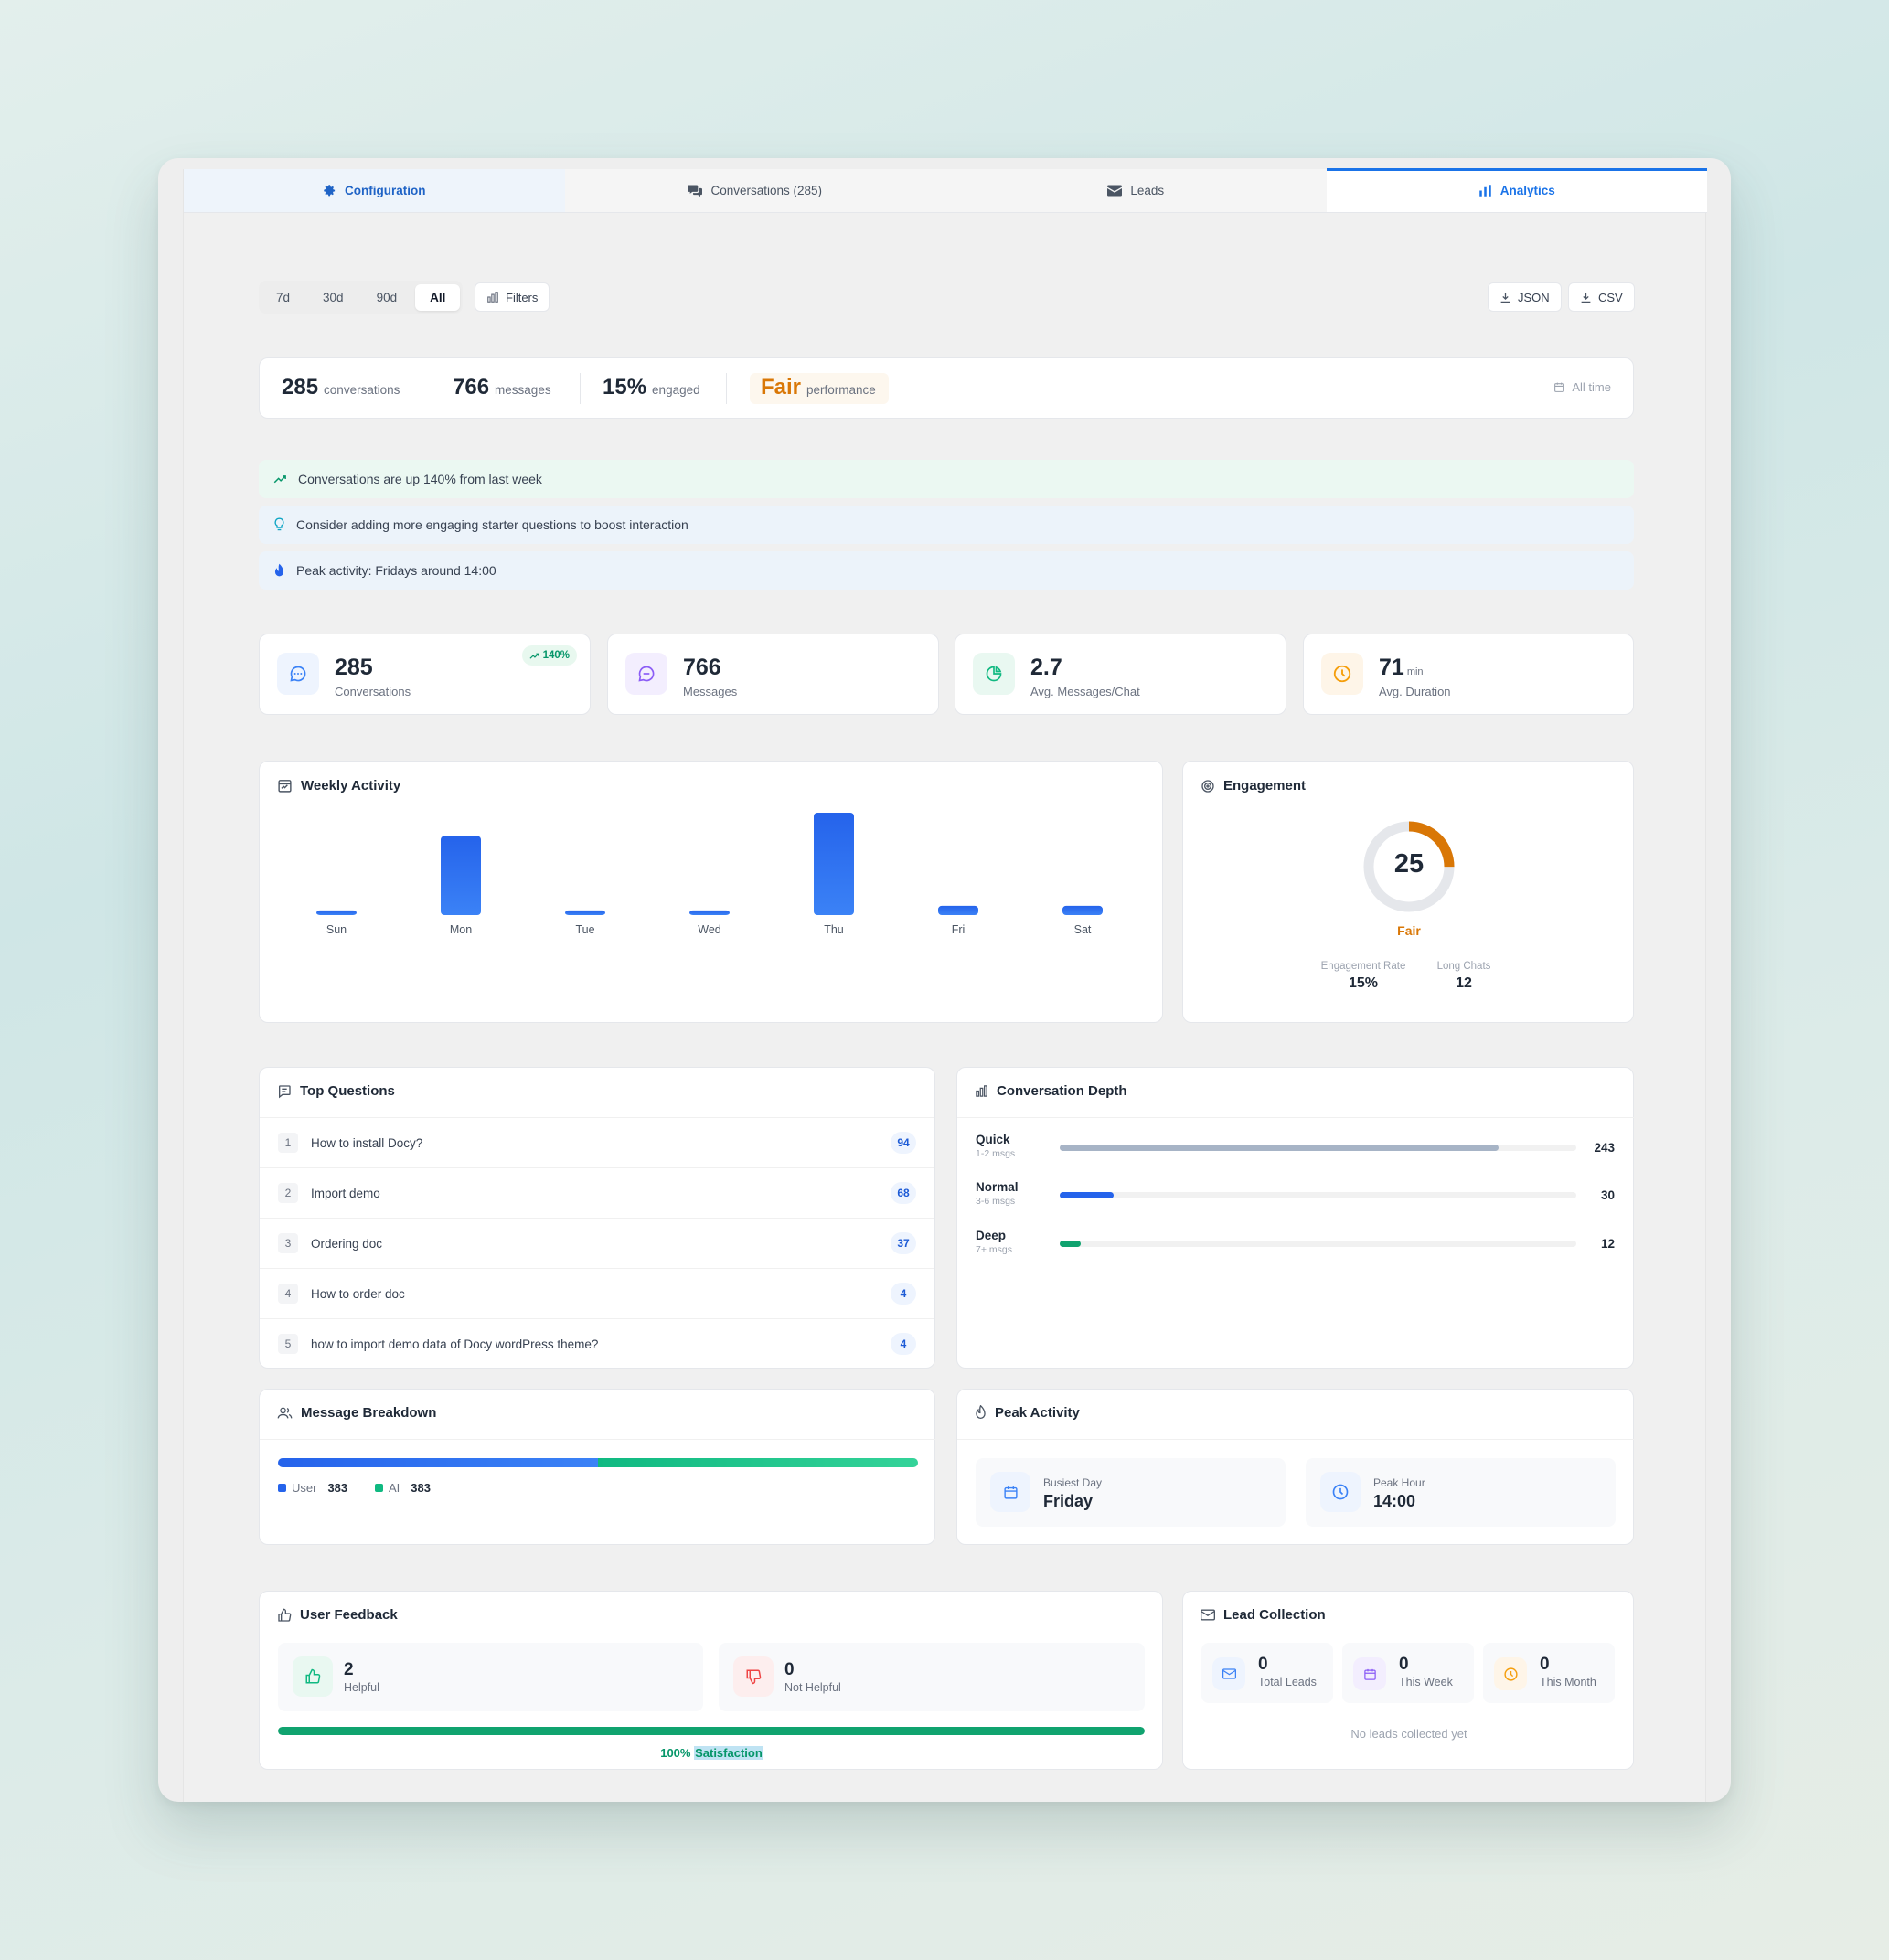  Describe the element at coordinates (1408, 1734) in the screenshot. I see `leads-empty-state: No leads collected yet` at that location.